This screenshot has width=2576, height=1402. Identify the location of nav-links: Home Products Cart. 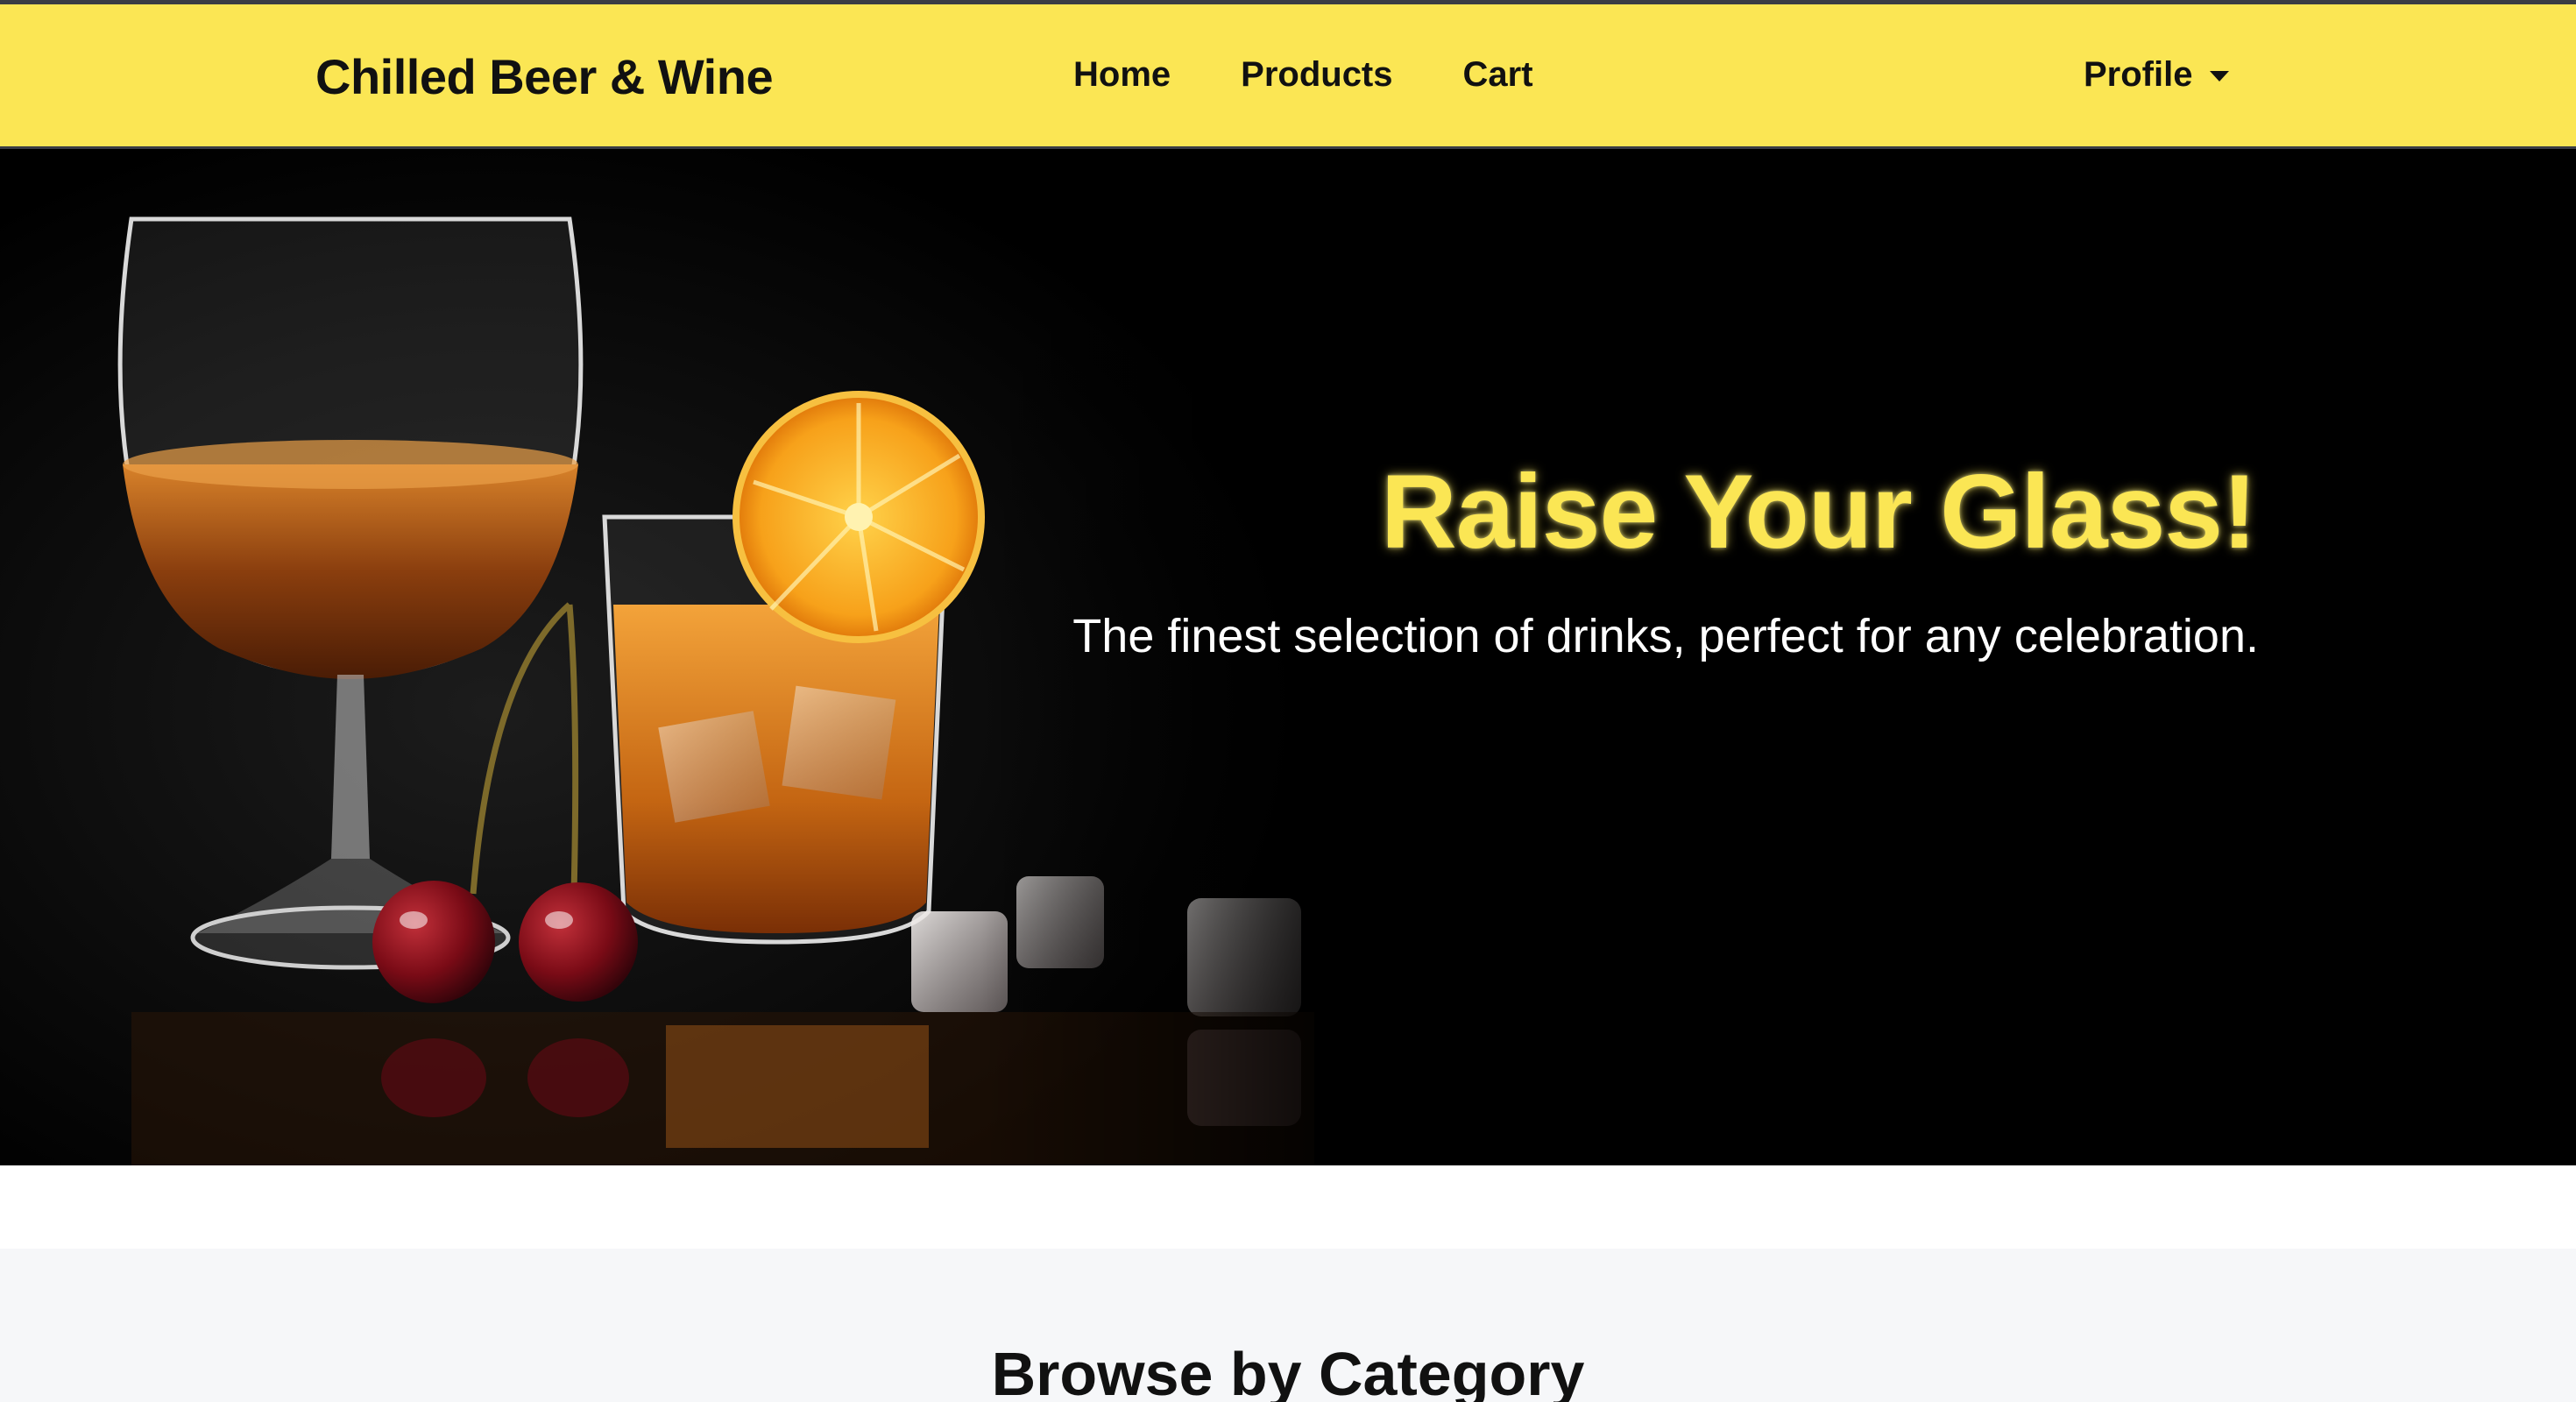
(1303, 75).